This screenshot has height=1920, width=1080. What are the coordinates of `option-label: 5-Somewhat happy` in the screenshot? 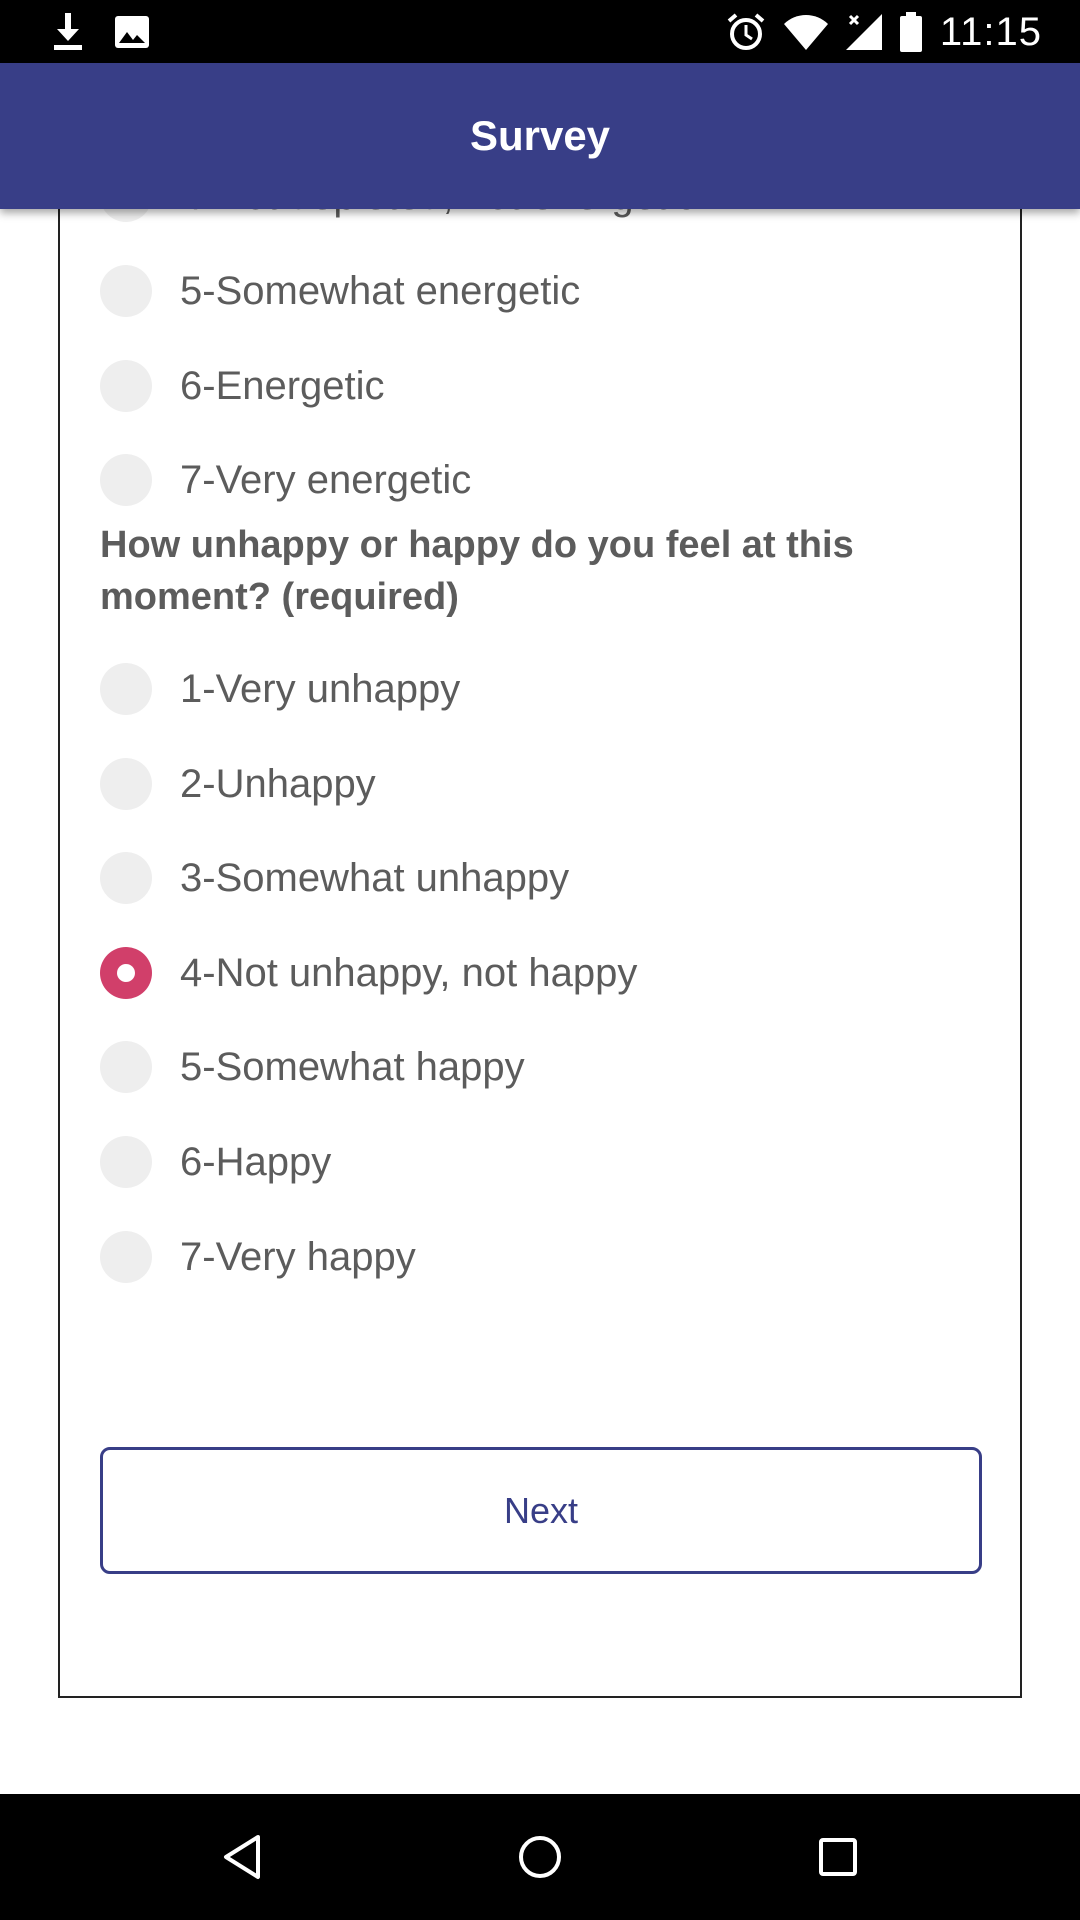 It's located at (352, 1066).